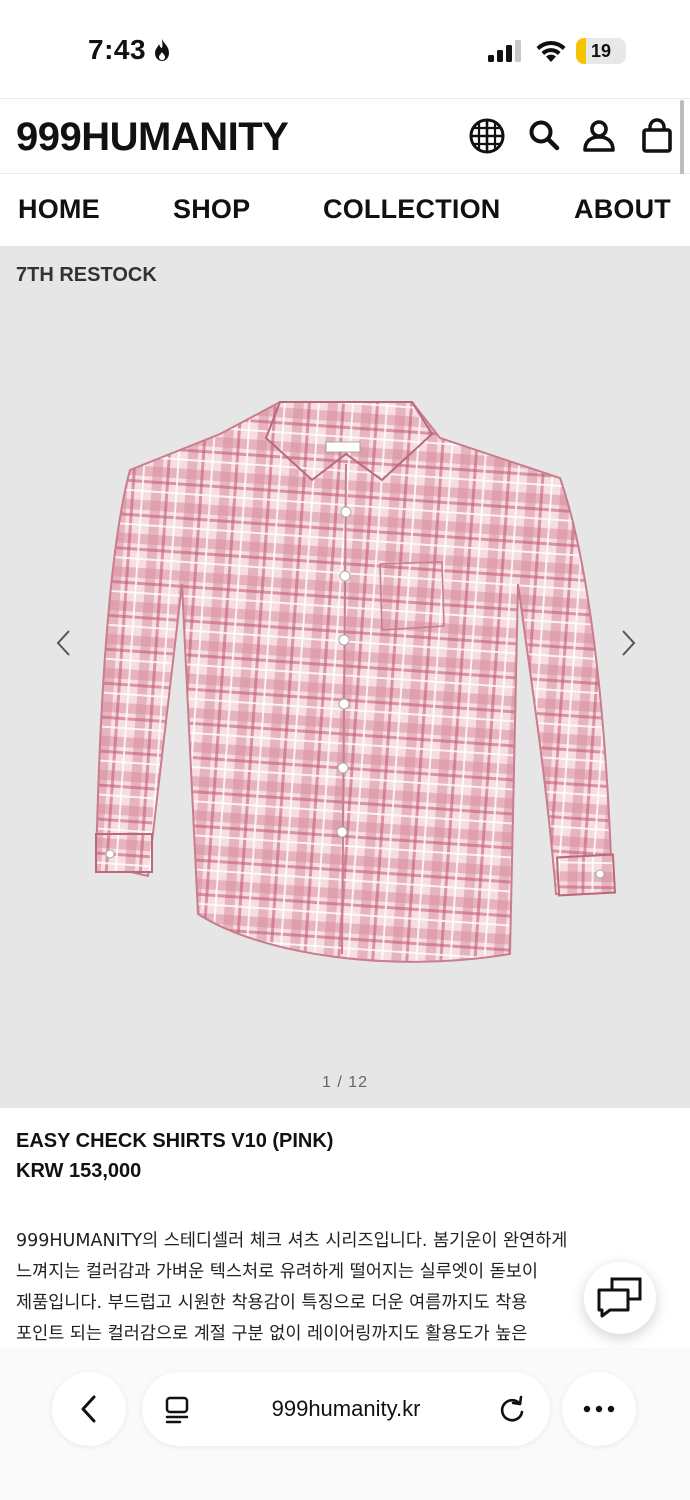 The height and width of the screenshot is (1500, 690). What do you see at coordinates (277, 1272) in the screenshot?
I see `description-line: 느껴지는 컬러감과 가벼운 텍스처로 유려하게 떨어지는 실루엣이 돋보이` at bounding box center [277, 1272].